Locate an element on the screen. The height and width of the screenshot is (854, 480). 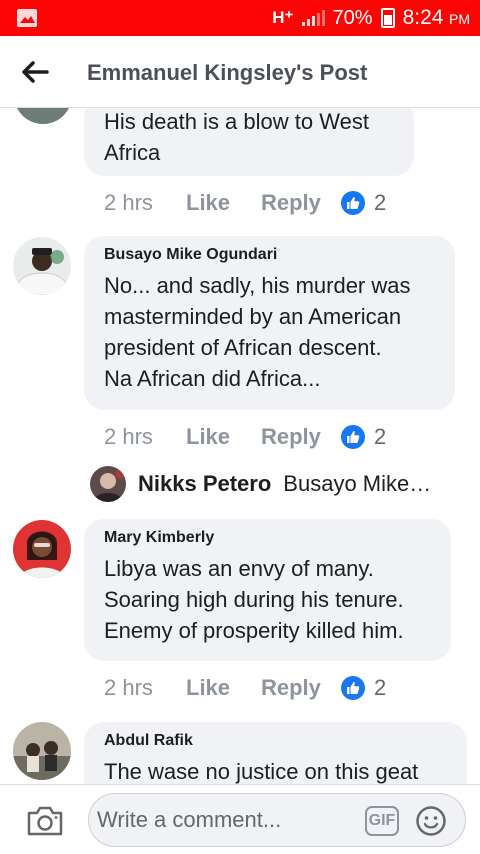
signal-icon is located at coordinates (313, 18).